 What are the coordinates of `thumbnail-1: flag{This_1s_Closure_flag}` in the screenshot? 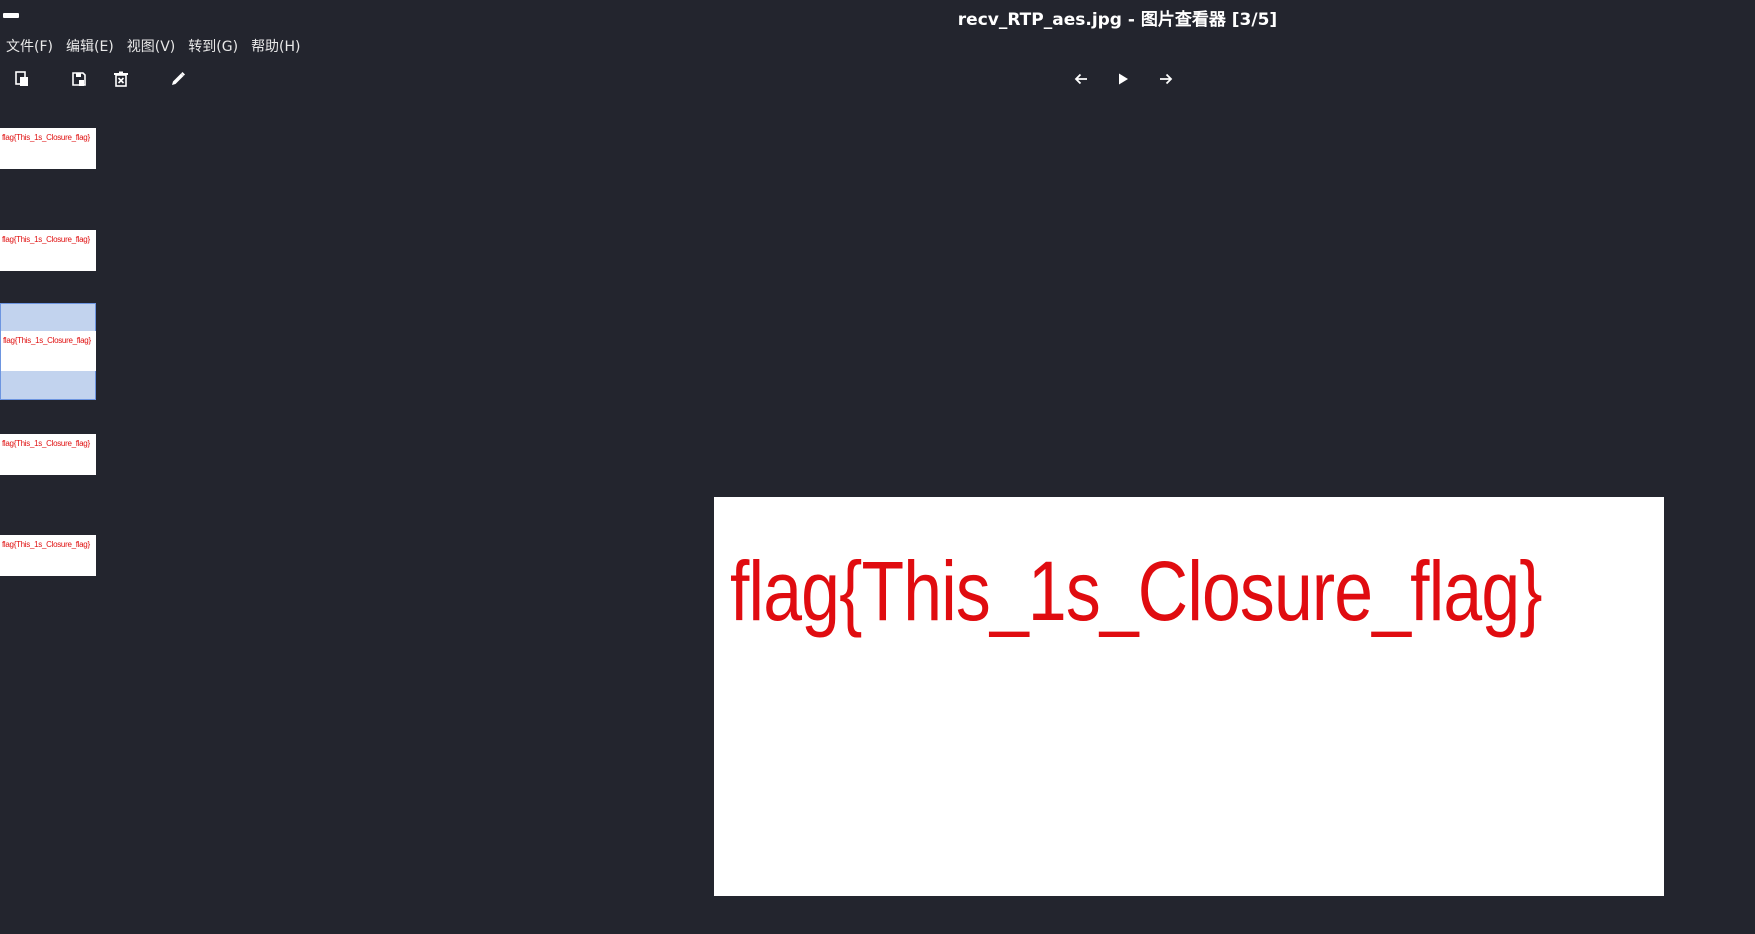 It's located at (48, 148).